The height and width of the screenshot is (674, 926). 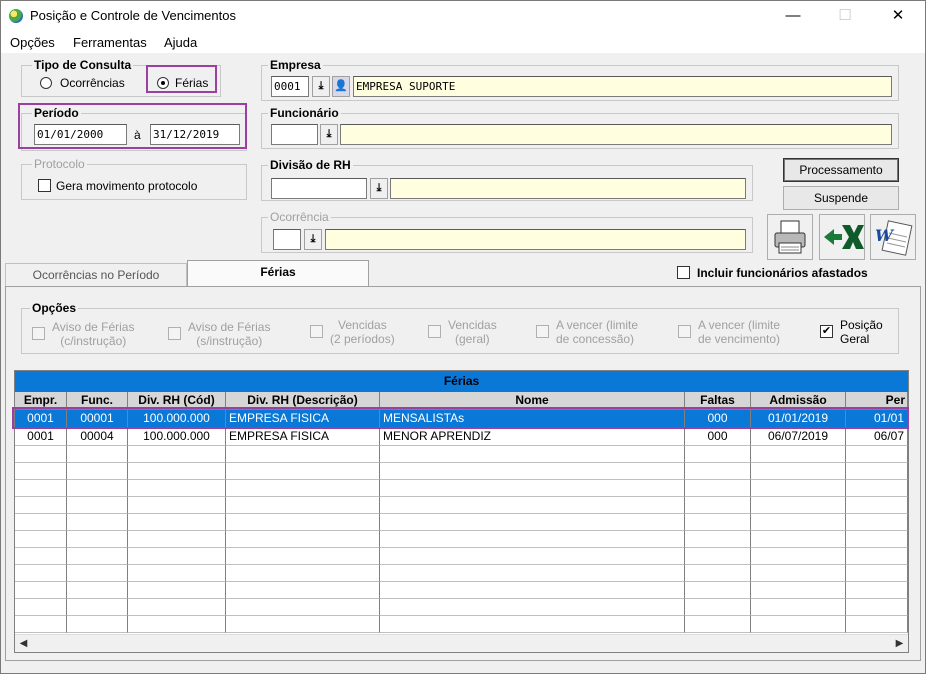 I want to click on maximize-button: ☐, so click(x=845, y=16).